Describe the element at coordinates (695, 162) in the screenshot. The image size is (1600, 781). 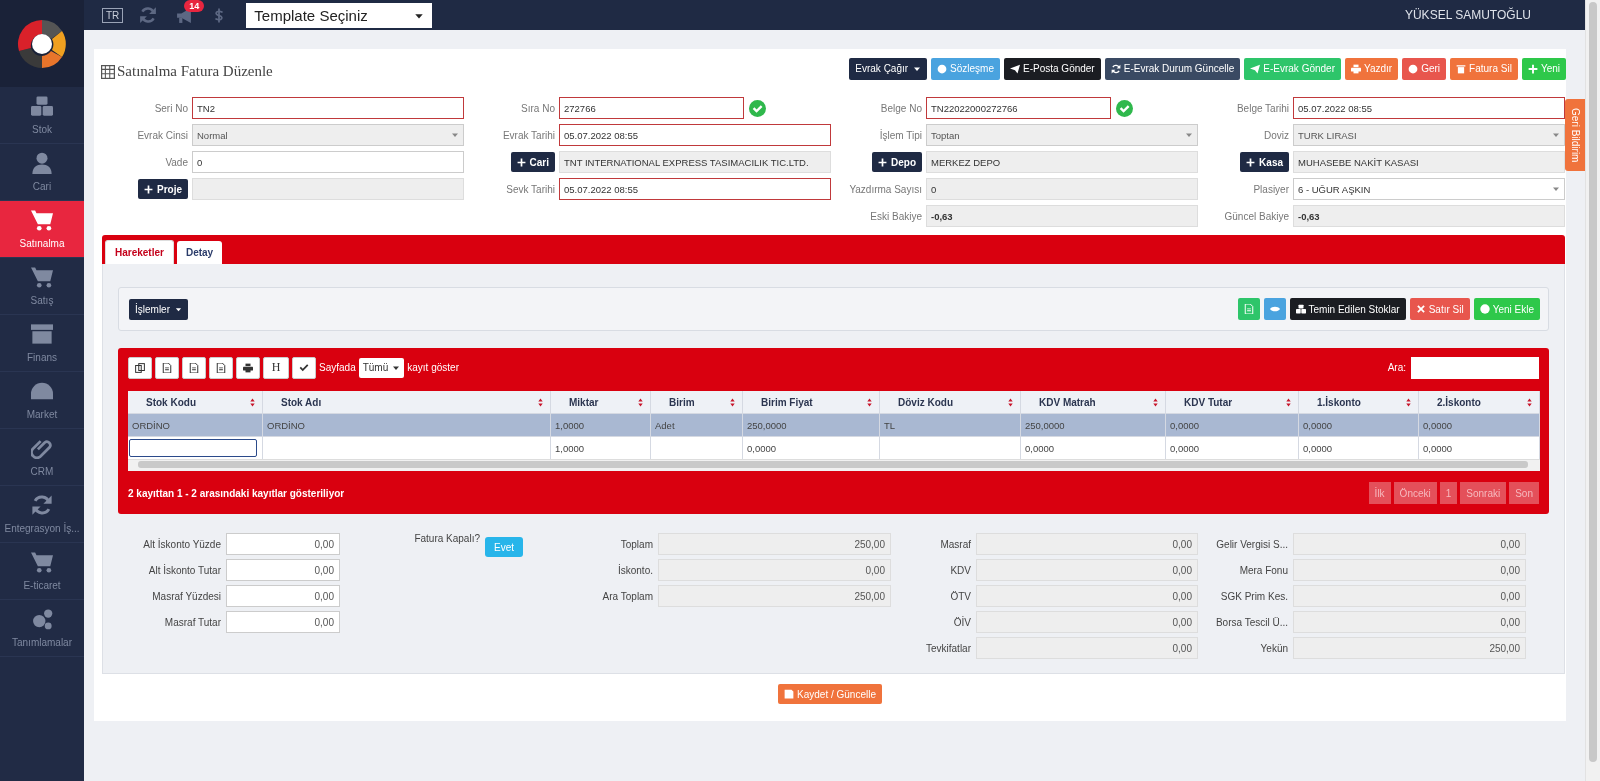
I see `input-field: TNT INTERNATIONAL EXPRESS TASIMACILIK TIC.LTD.` at that location.